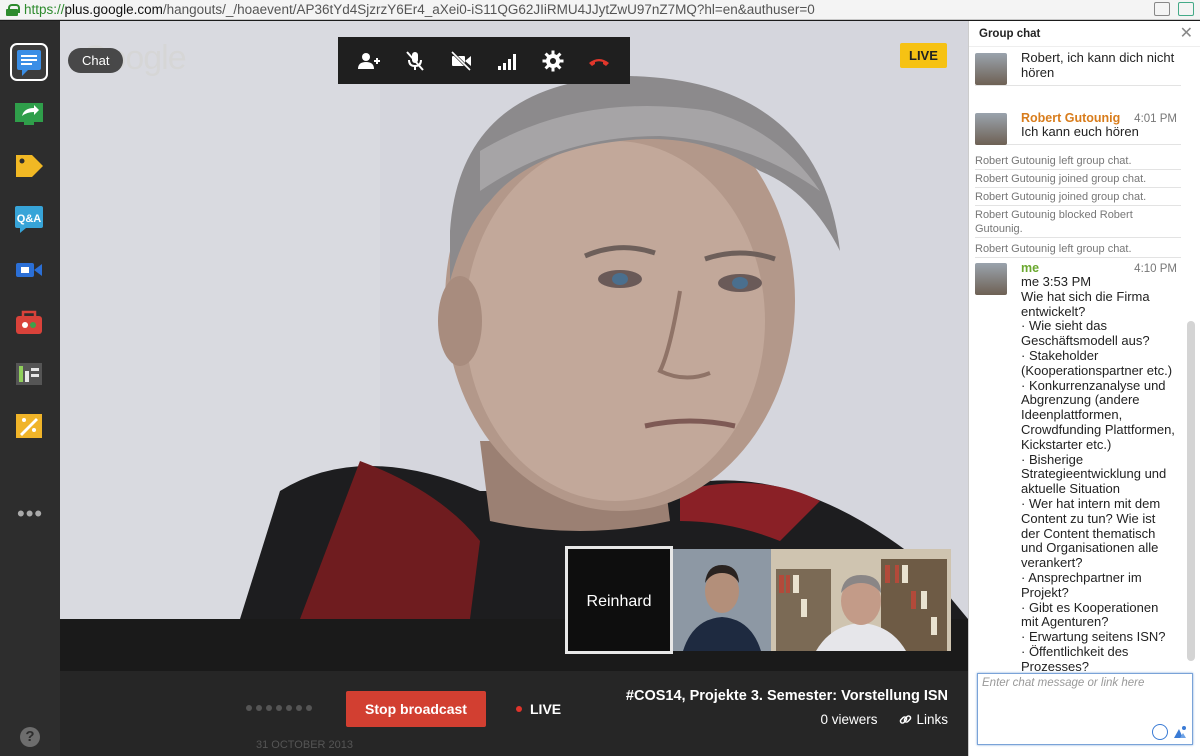 The width and height of the screenshot is (1200, 756). Describe the element at coordinates (1085, 709) in the screenshot. I see `chat-input: Enter chat message or link here` at that location.